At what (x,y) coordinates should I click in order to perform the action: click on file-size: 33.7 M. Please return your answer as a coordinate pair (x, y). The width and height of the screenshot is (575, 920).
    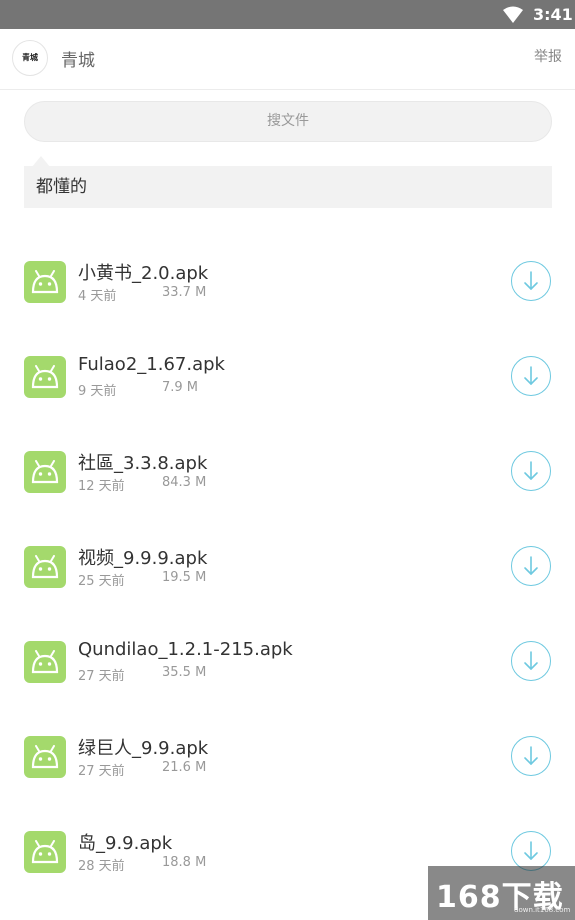
    Looking at the image, I should click on (184, 292).